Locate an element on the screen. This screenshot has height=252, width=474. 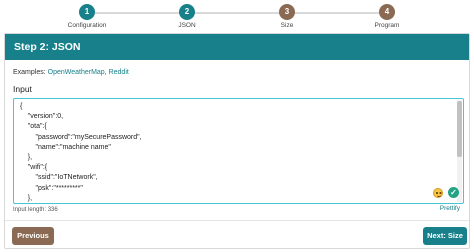
step-size: 3 Size is located at coordinates (287, 16).